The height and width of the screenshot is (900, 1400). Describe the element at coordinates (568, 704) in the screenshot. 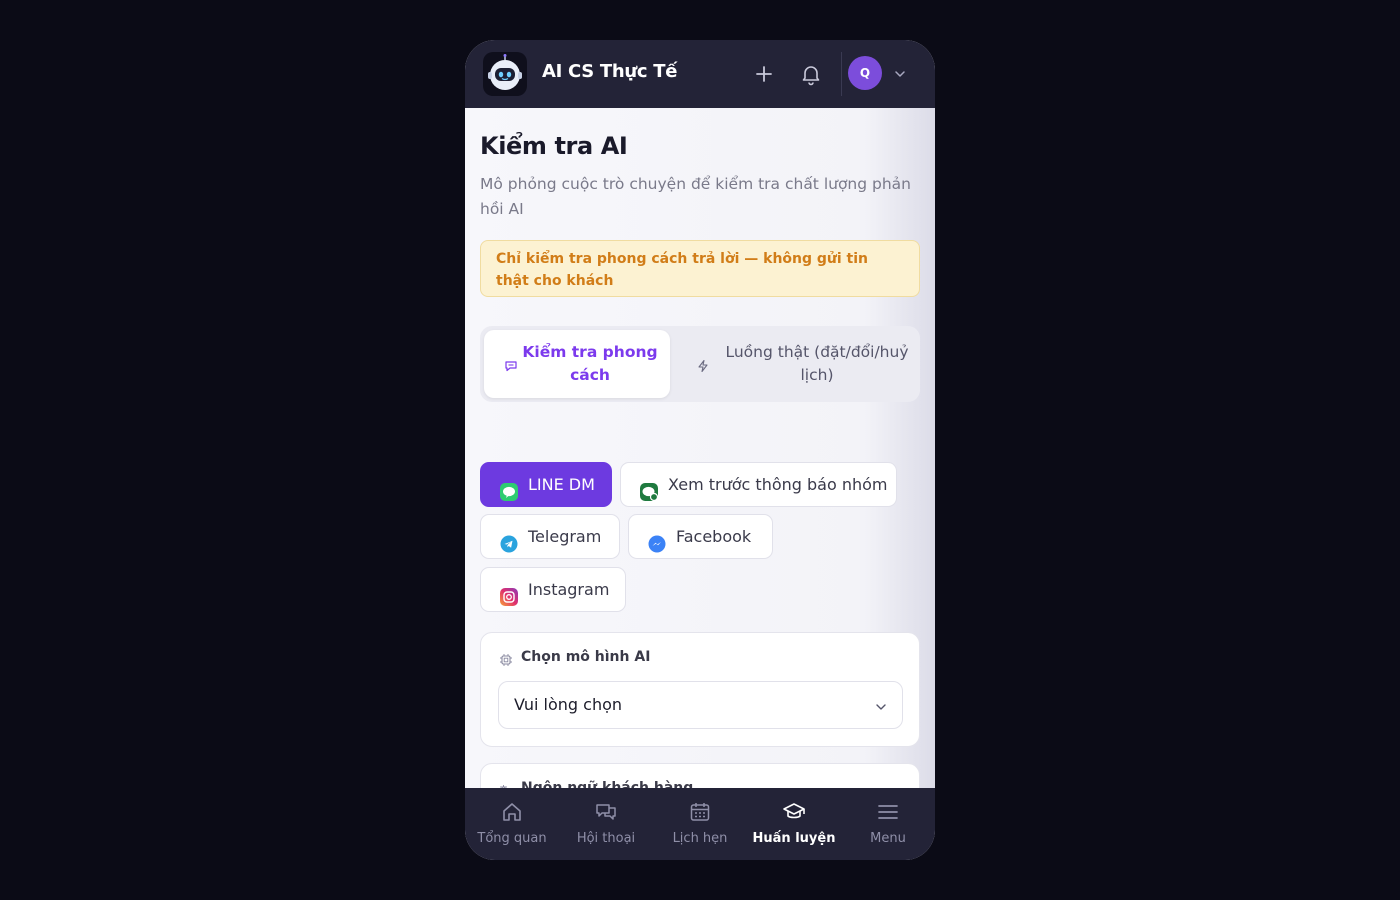

I see `model-select-value: Vui lòng chọn` at that location.